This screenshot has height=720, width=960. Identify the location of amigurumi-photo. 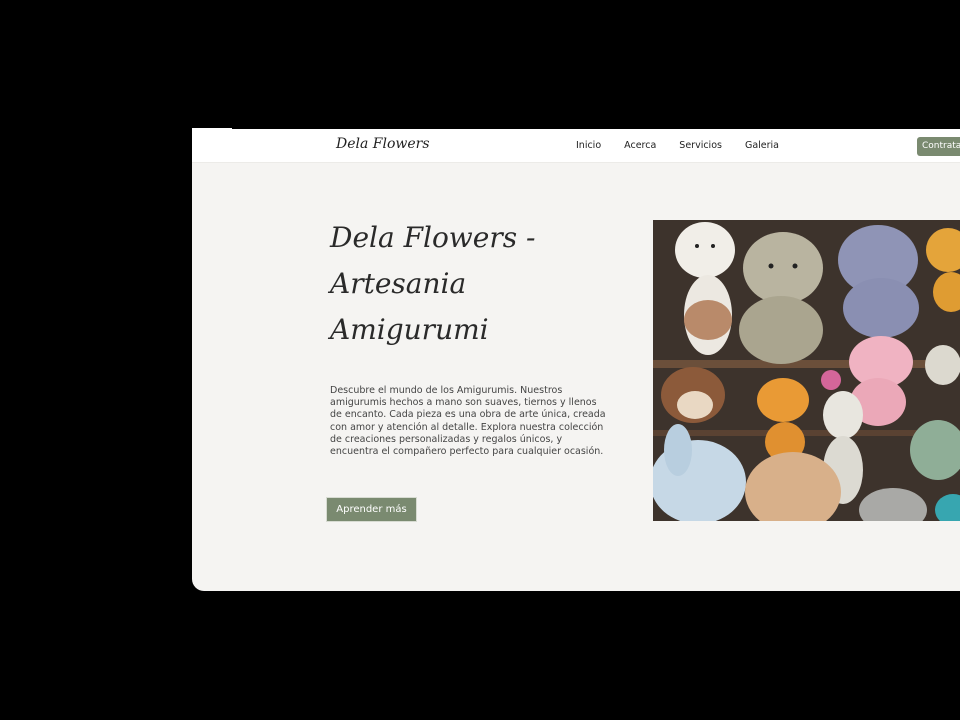
(806, 370).